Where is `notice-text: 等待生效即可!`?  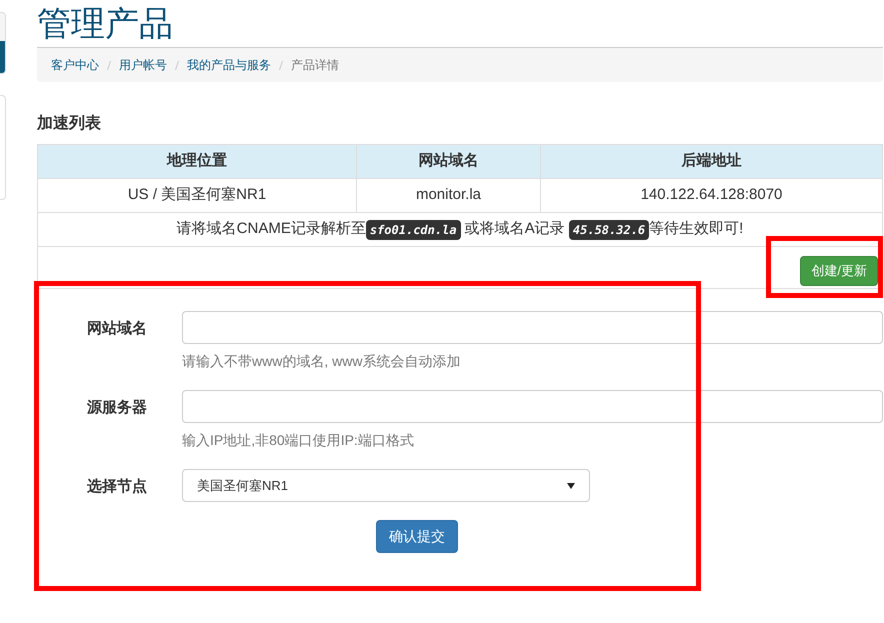
notice-text: 等待生效即可! is located at coordinates (696, 229).